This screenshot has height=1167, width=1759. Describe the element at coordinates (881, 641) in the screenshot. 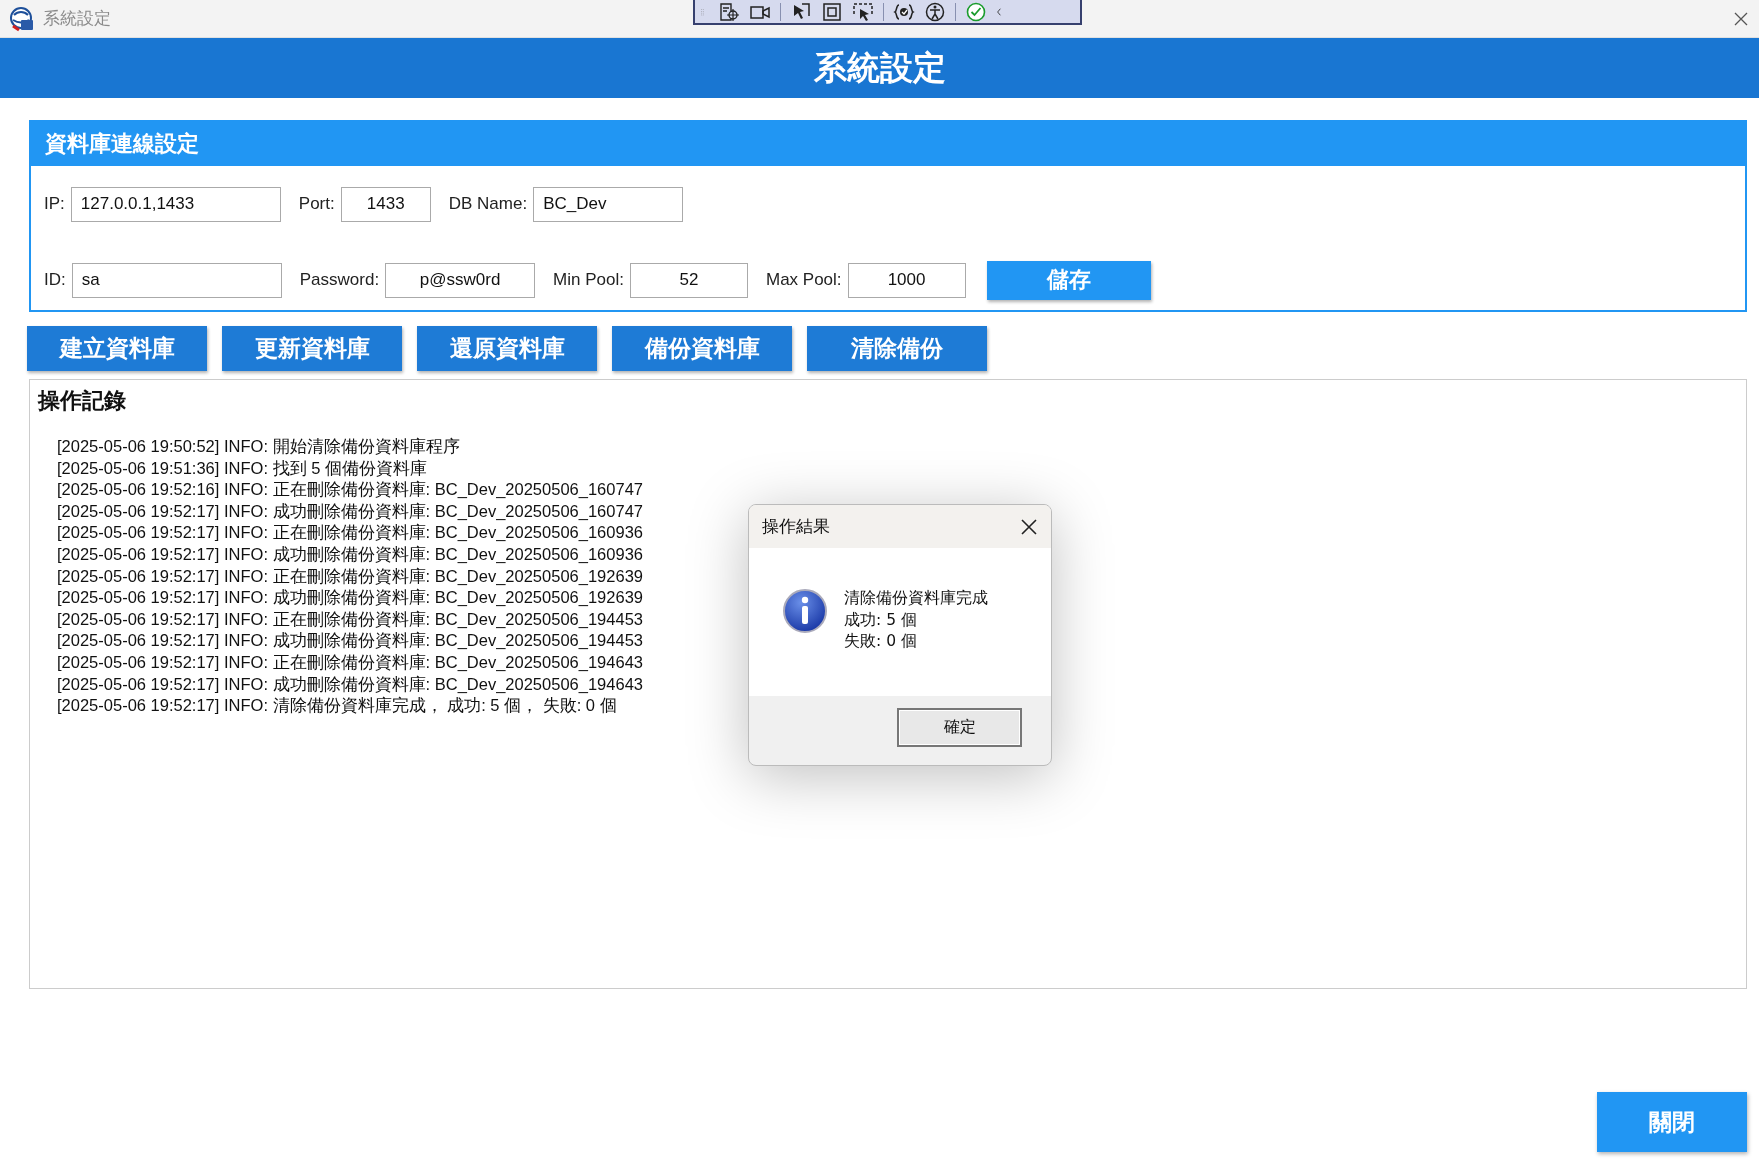

I see `dialog-message: 失敗: 0 個` at that location.